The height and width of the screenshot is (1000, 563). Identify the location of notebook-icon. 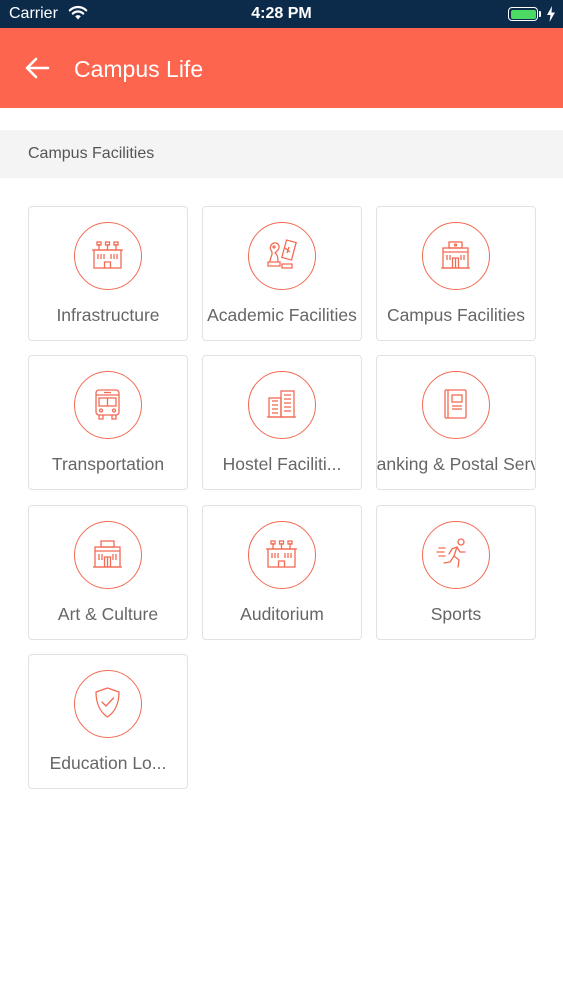
(456, 405).